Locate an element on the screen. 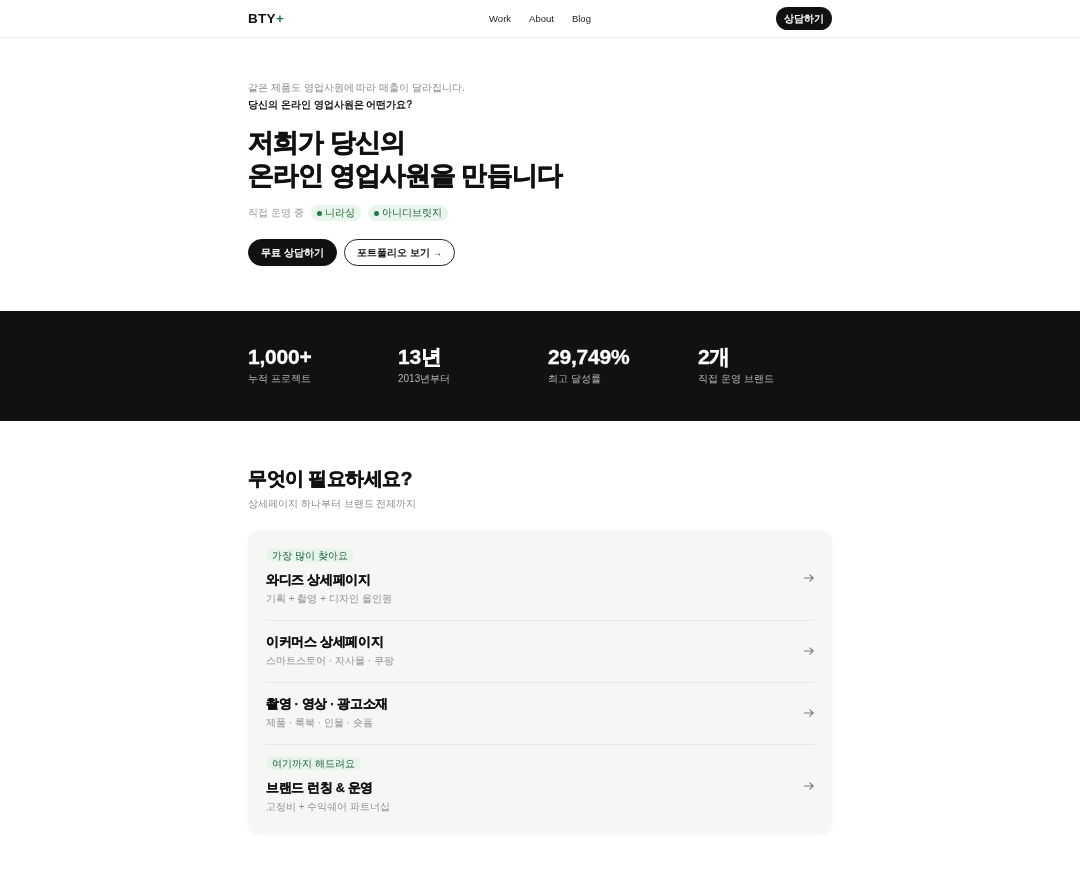 This screenshot has width=1080, height=878. service-description: 스마트스토어 · 자사몰 · 쿠팡 is located at coordinates (330, 661).